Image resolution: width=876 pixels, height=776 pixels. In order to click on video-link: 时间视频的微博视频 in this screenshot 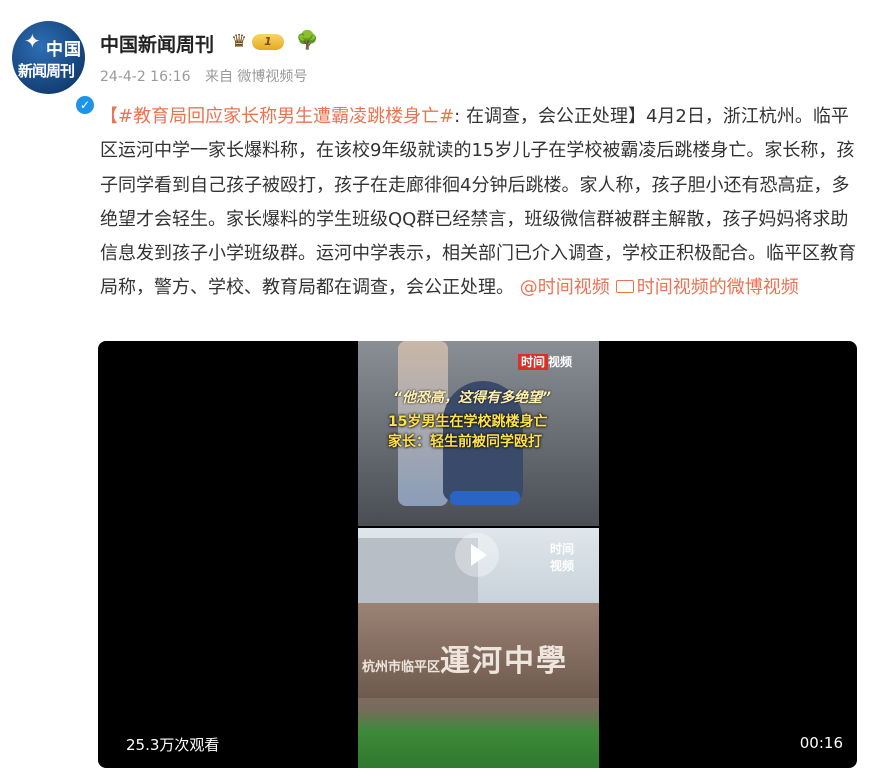, I will do `click(718, 287)`.